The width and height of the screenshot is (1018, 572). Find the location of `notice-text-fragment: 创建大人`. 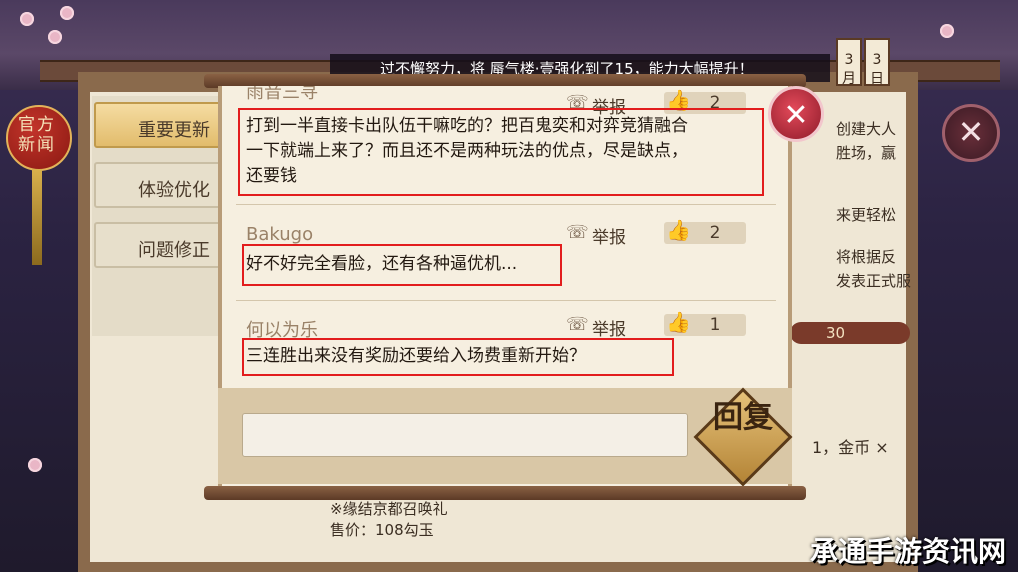

notice-text-fragment: 创建大人 is located at coordinates (866, 129).